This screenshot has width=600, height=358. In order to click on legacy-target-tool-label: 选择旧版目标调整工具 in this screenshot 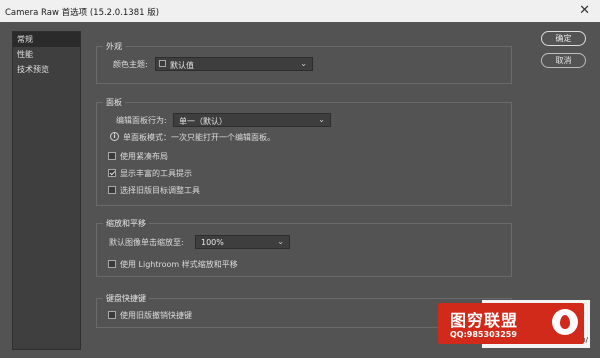, I will do `click(160, 190)`.